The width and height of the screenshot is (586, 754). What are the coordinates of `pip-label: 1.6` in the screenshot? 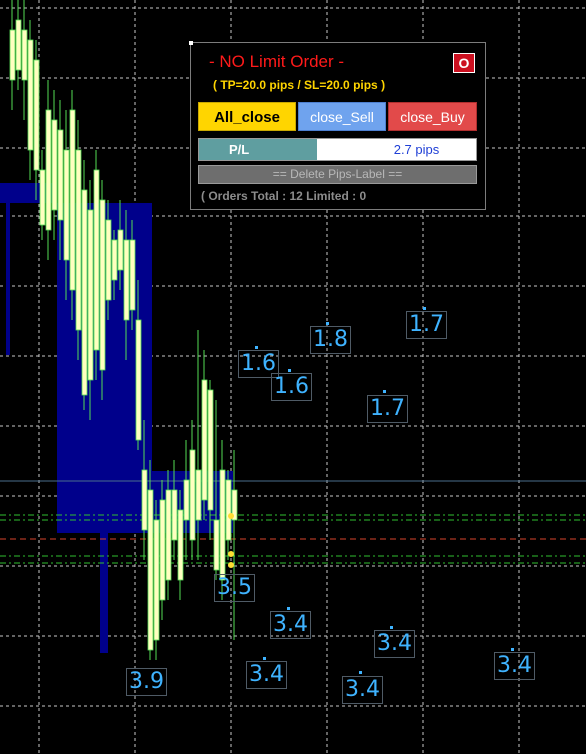 It's located at (291, 387).